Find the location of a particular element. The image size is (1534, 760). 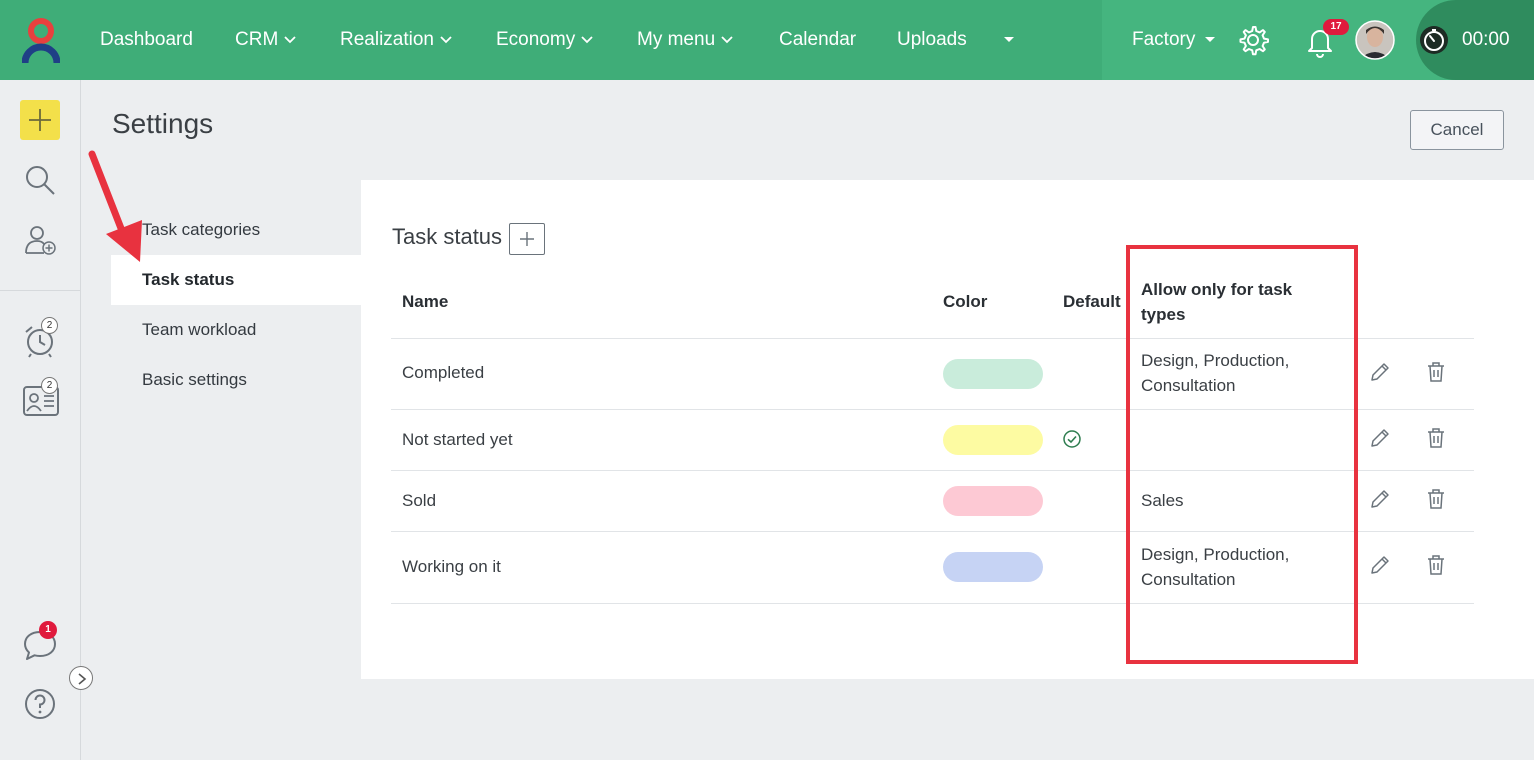

timer-display: 00:00 is located at coordinates (1486, 40).